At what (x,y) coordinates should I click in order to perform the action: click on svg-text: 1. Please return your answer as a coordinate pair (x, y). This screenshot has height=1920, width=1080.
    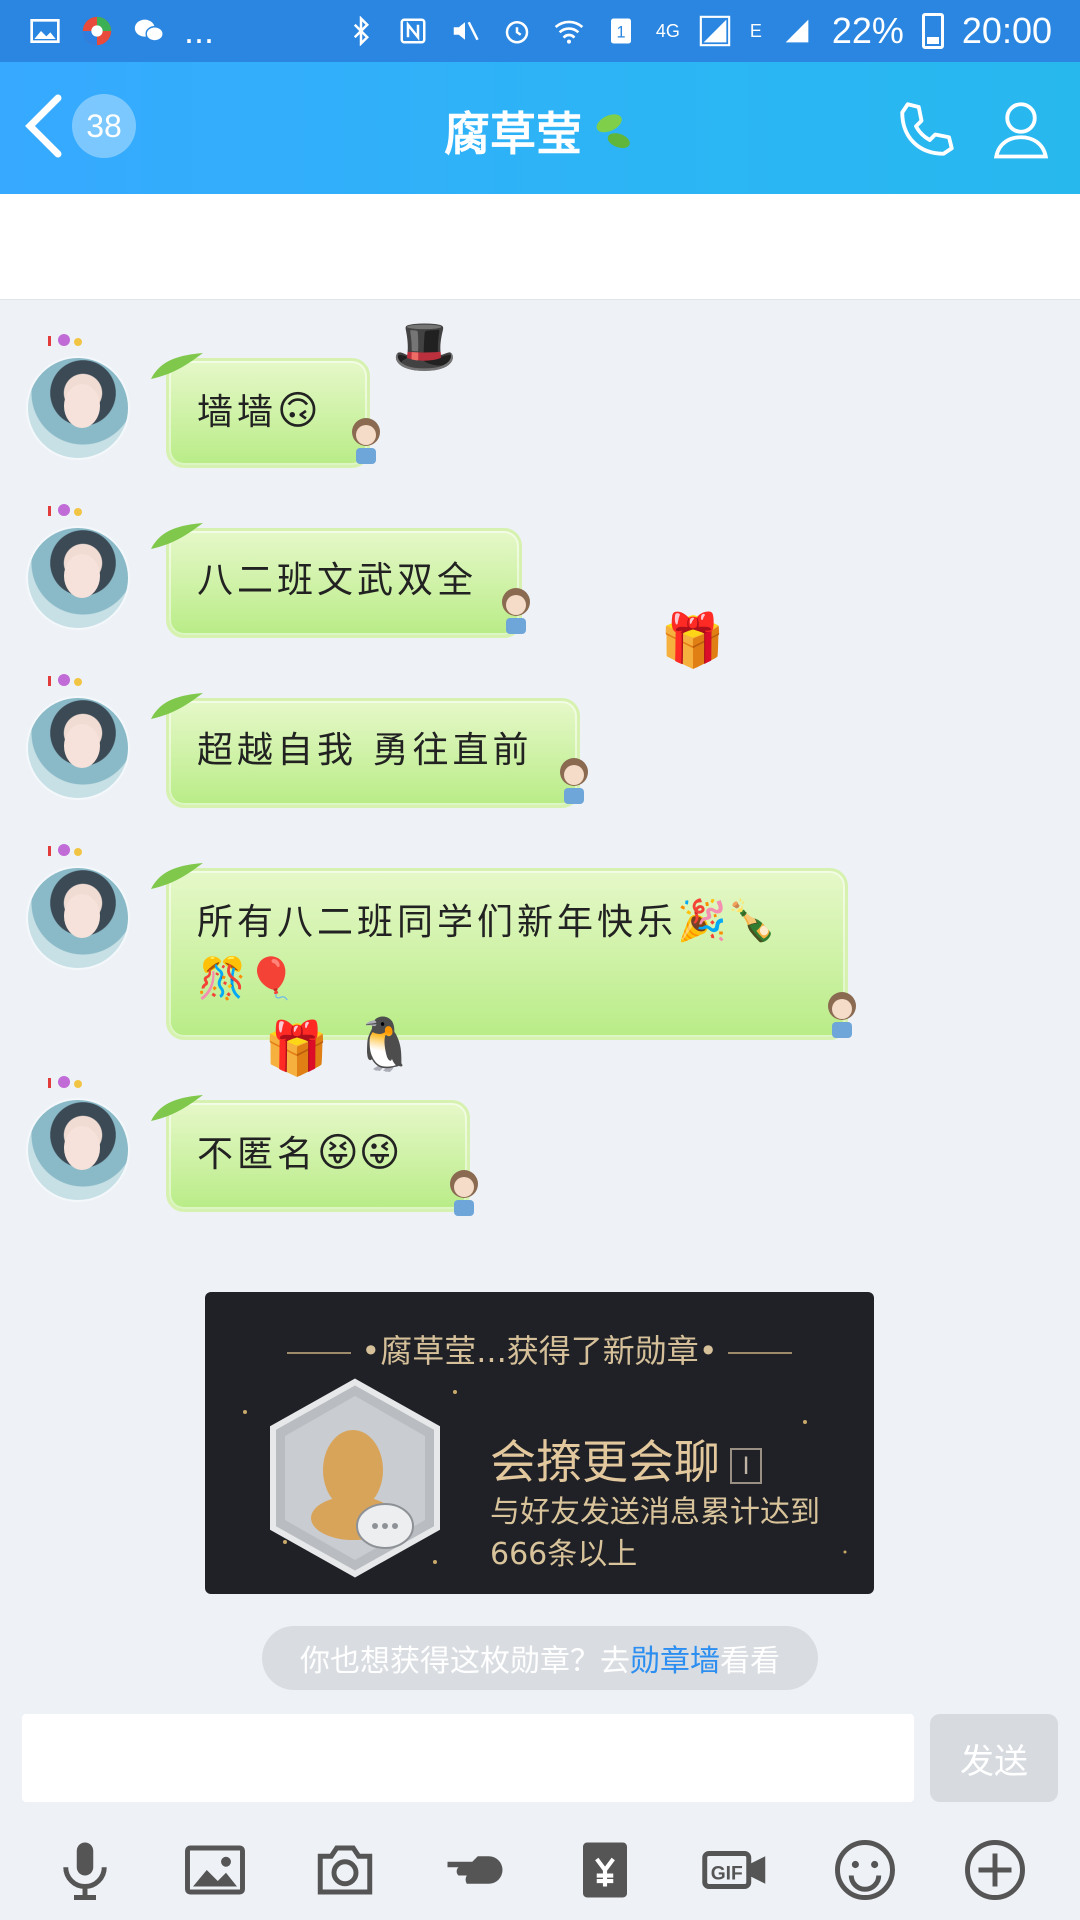
    Looking at the image, I should click on (620, 32).